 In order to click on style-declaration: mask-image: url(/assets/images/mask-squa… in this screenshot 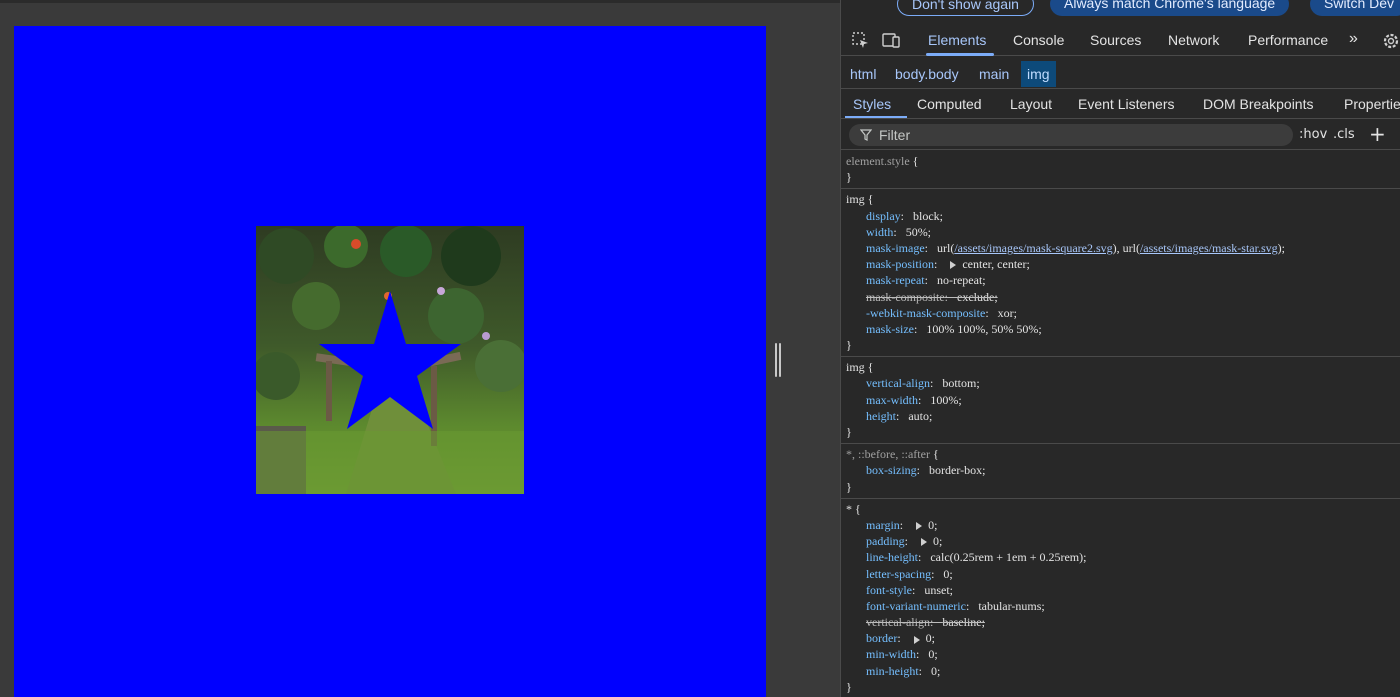, I will do `click(1123, 248)`.